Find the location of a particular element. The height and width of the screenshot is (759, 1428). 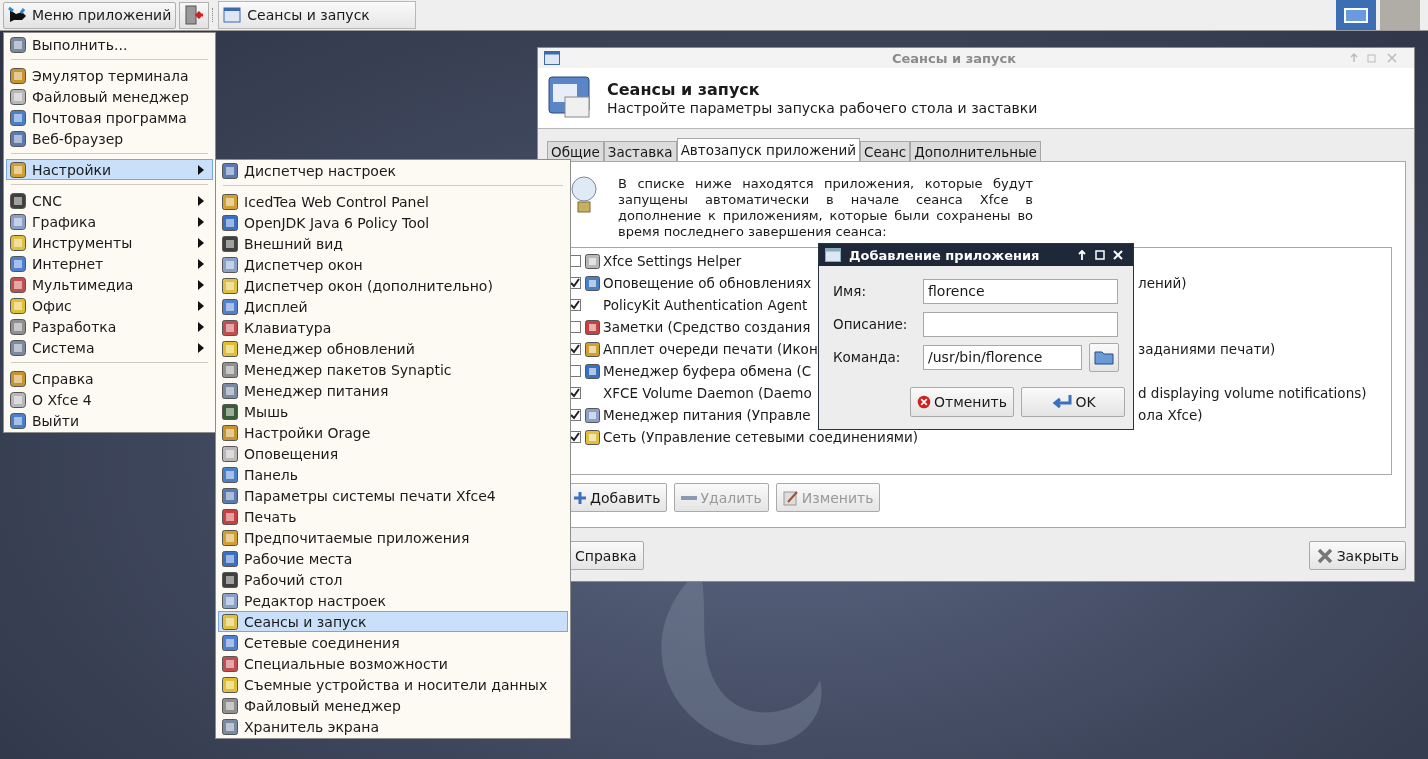

menu-item: Разработка is located at coordinates (109, 326).